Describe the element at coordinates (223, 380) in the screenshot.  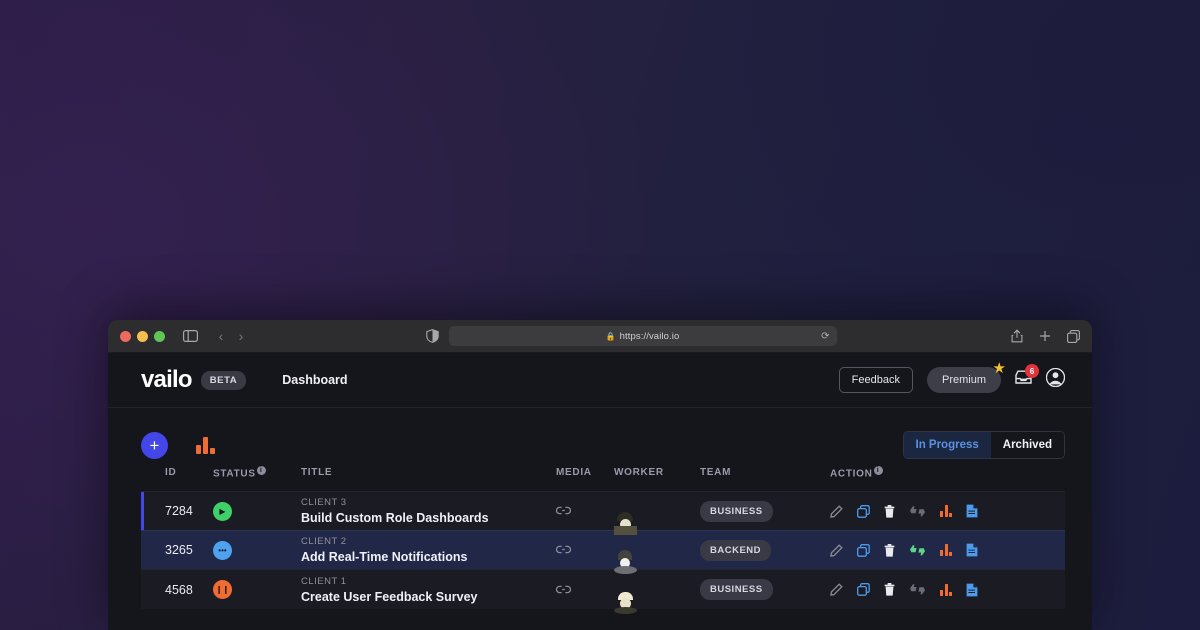
I see `beta-badge: BETA` at that location.